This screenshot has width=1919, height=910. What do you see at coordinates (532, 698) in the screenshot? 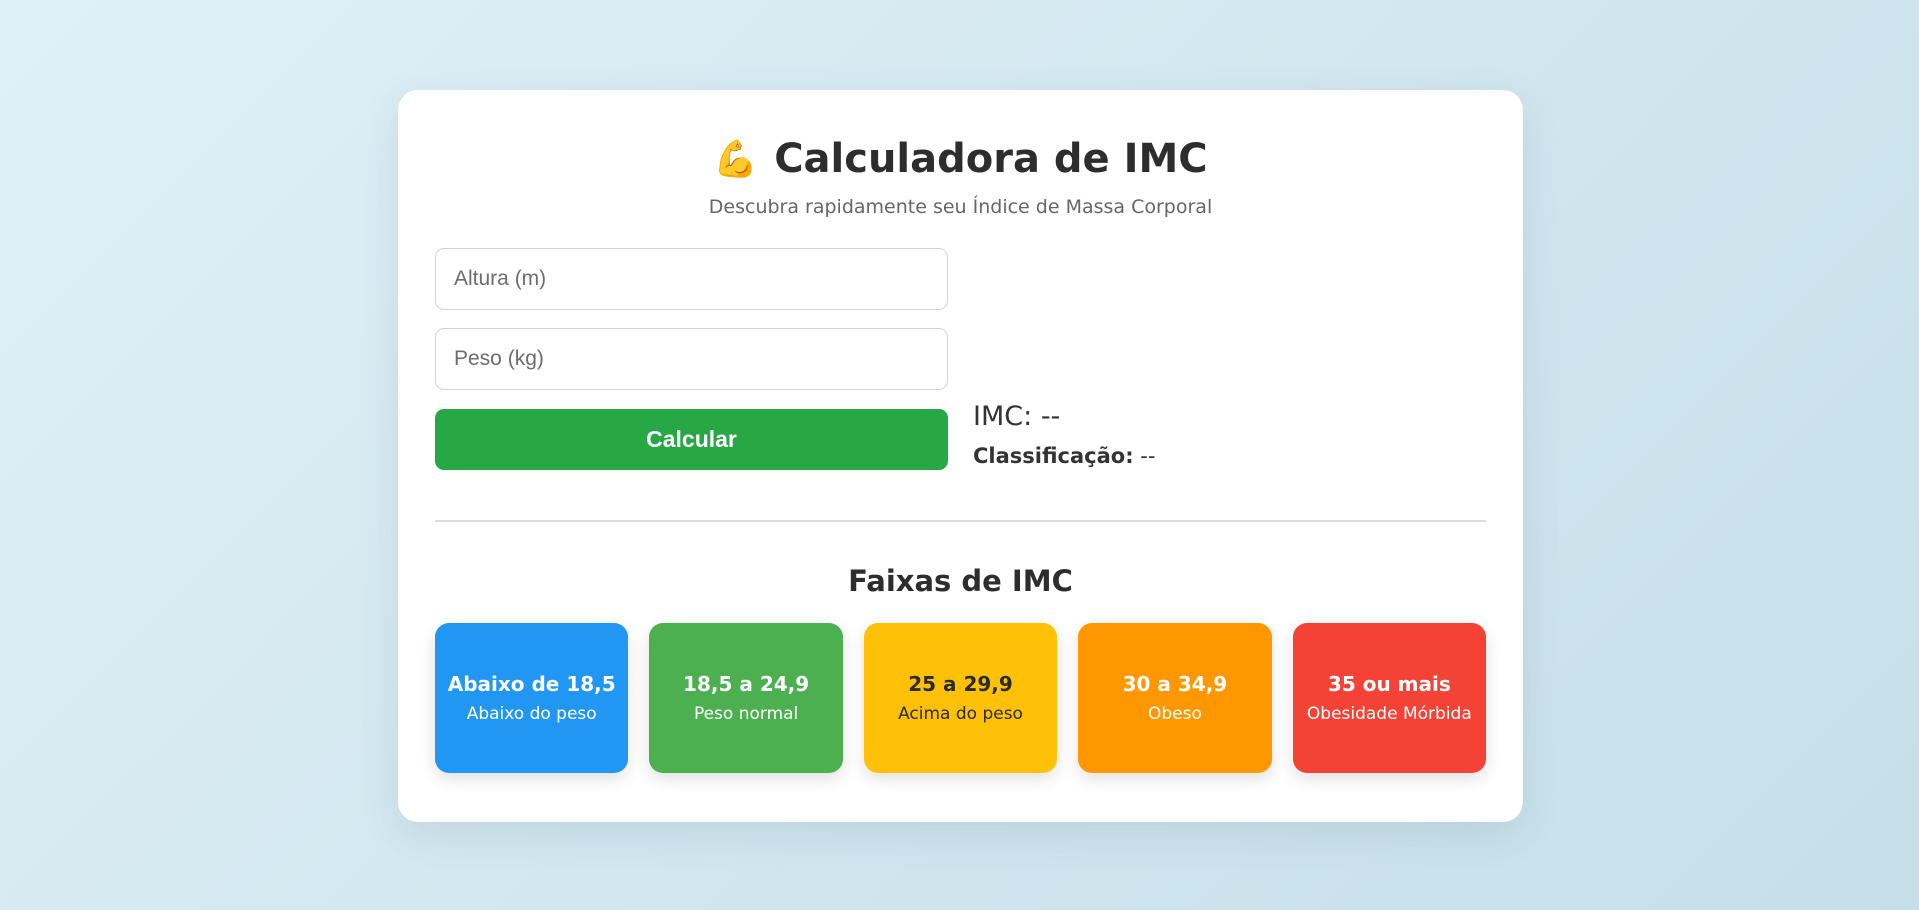
I see `range-card-underweight: Abaixo de 18,5 Abaixo do peso` at bounding box center [532, 698].